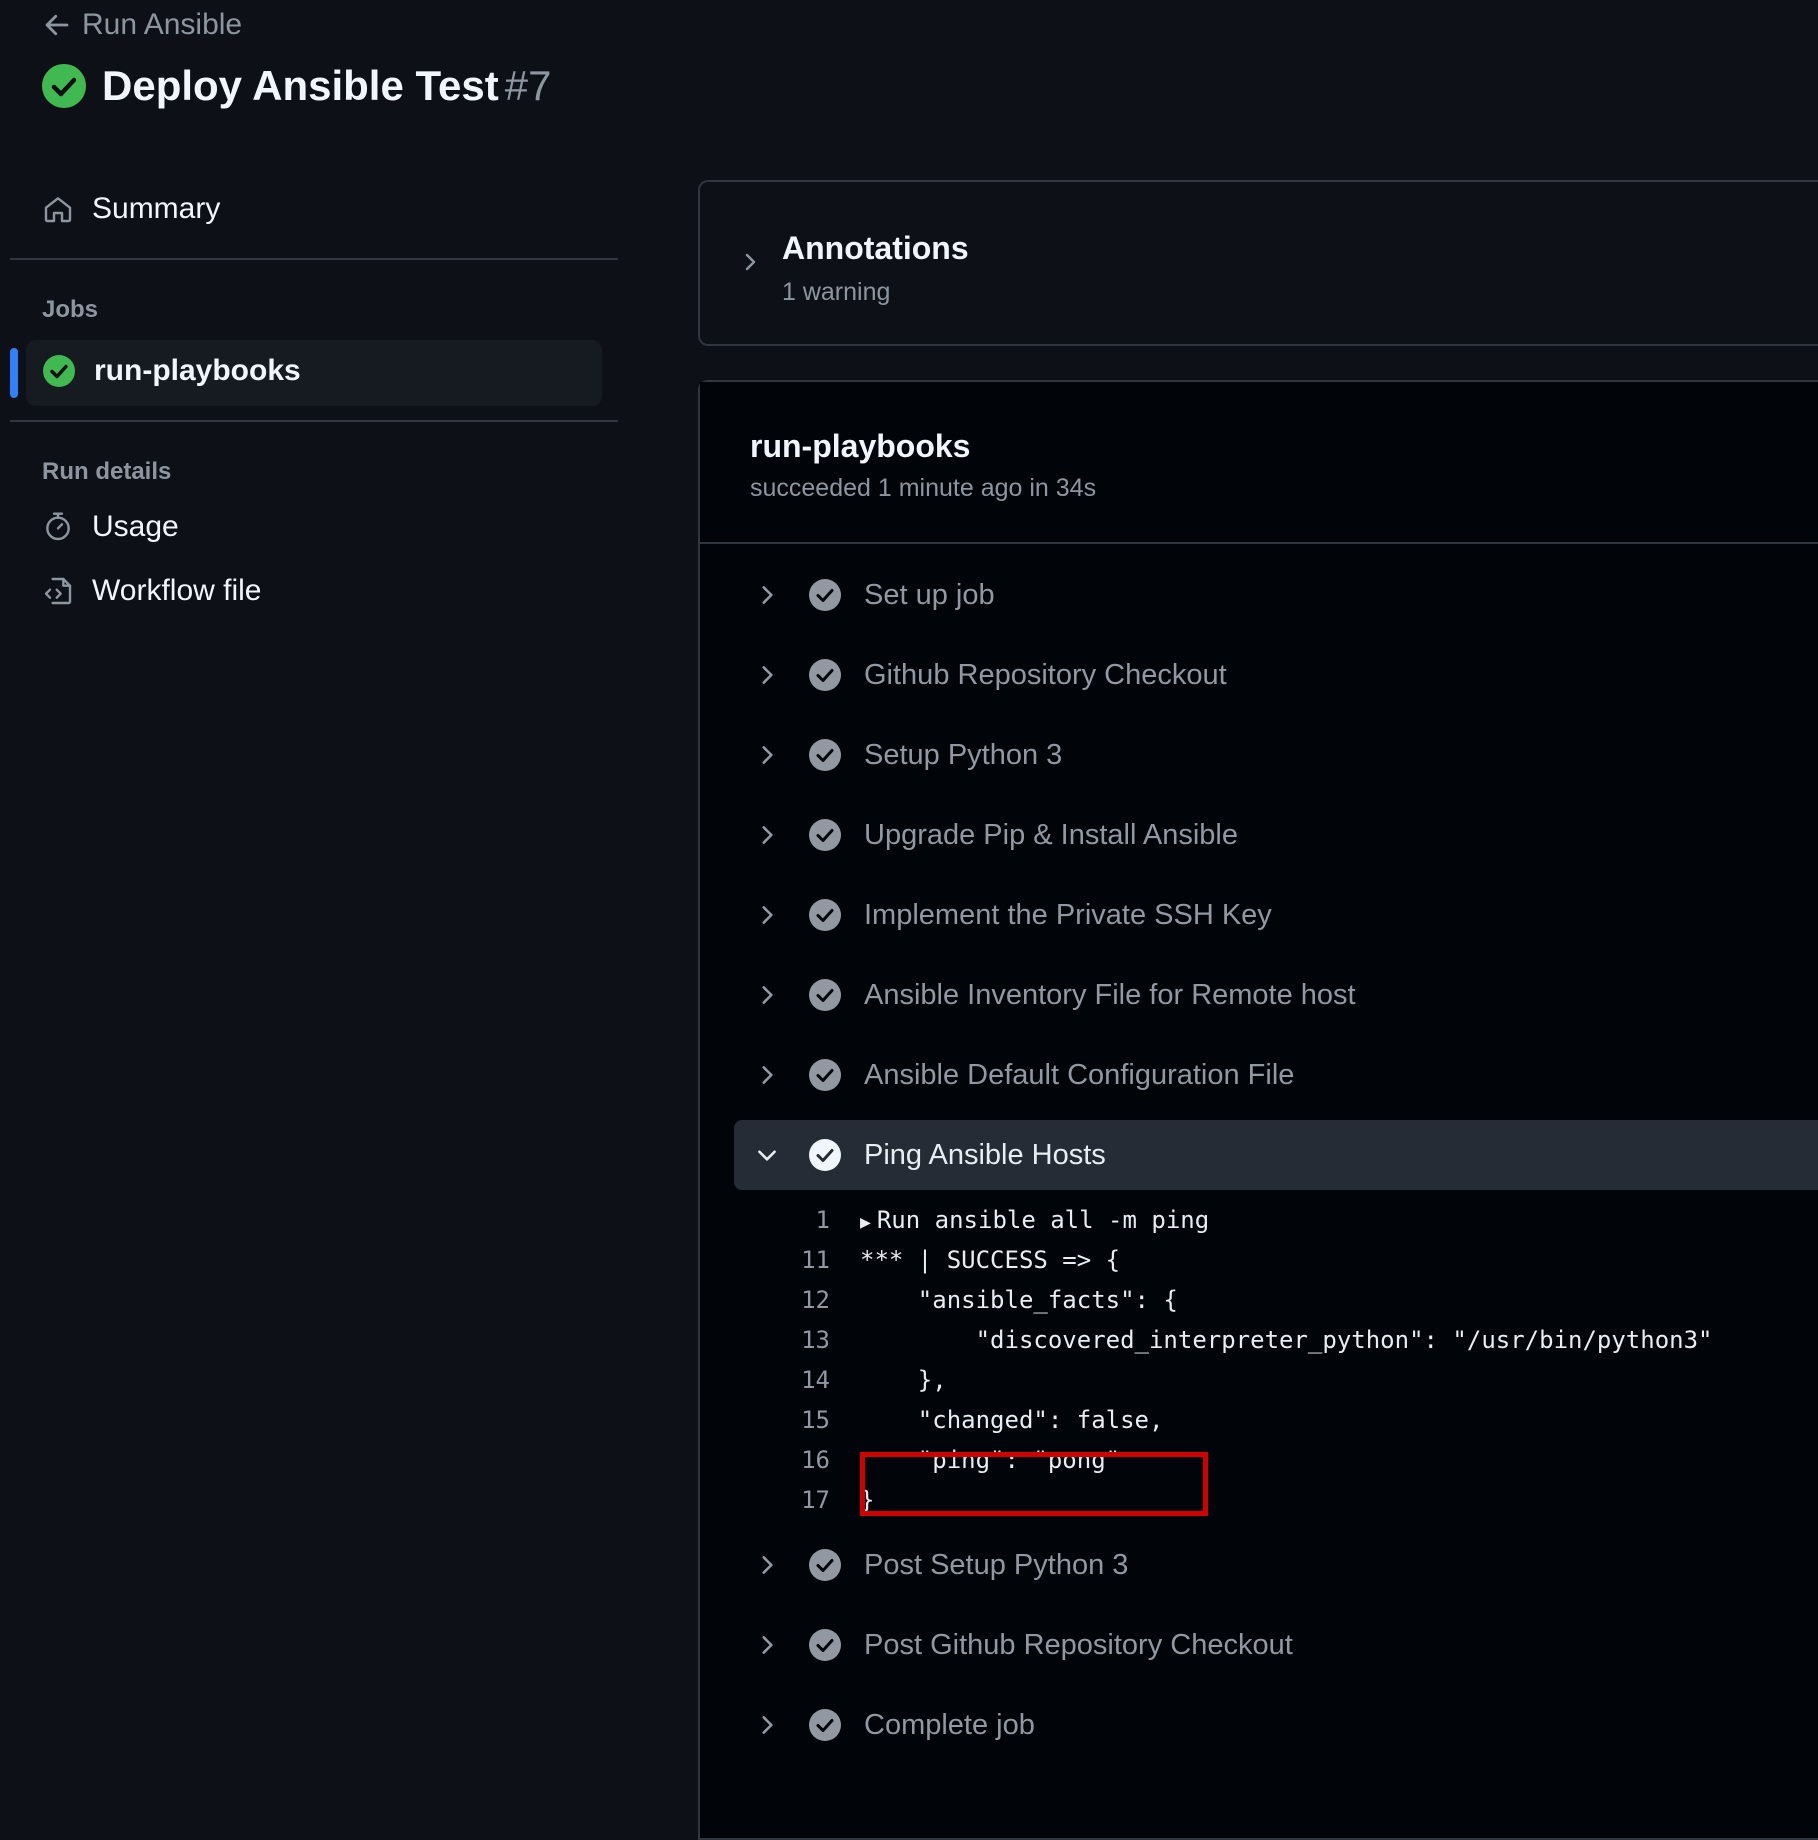  I want to click on page-title: Deploy Ansible Test #7, so click(327, 85).